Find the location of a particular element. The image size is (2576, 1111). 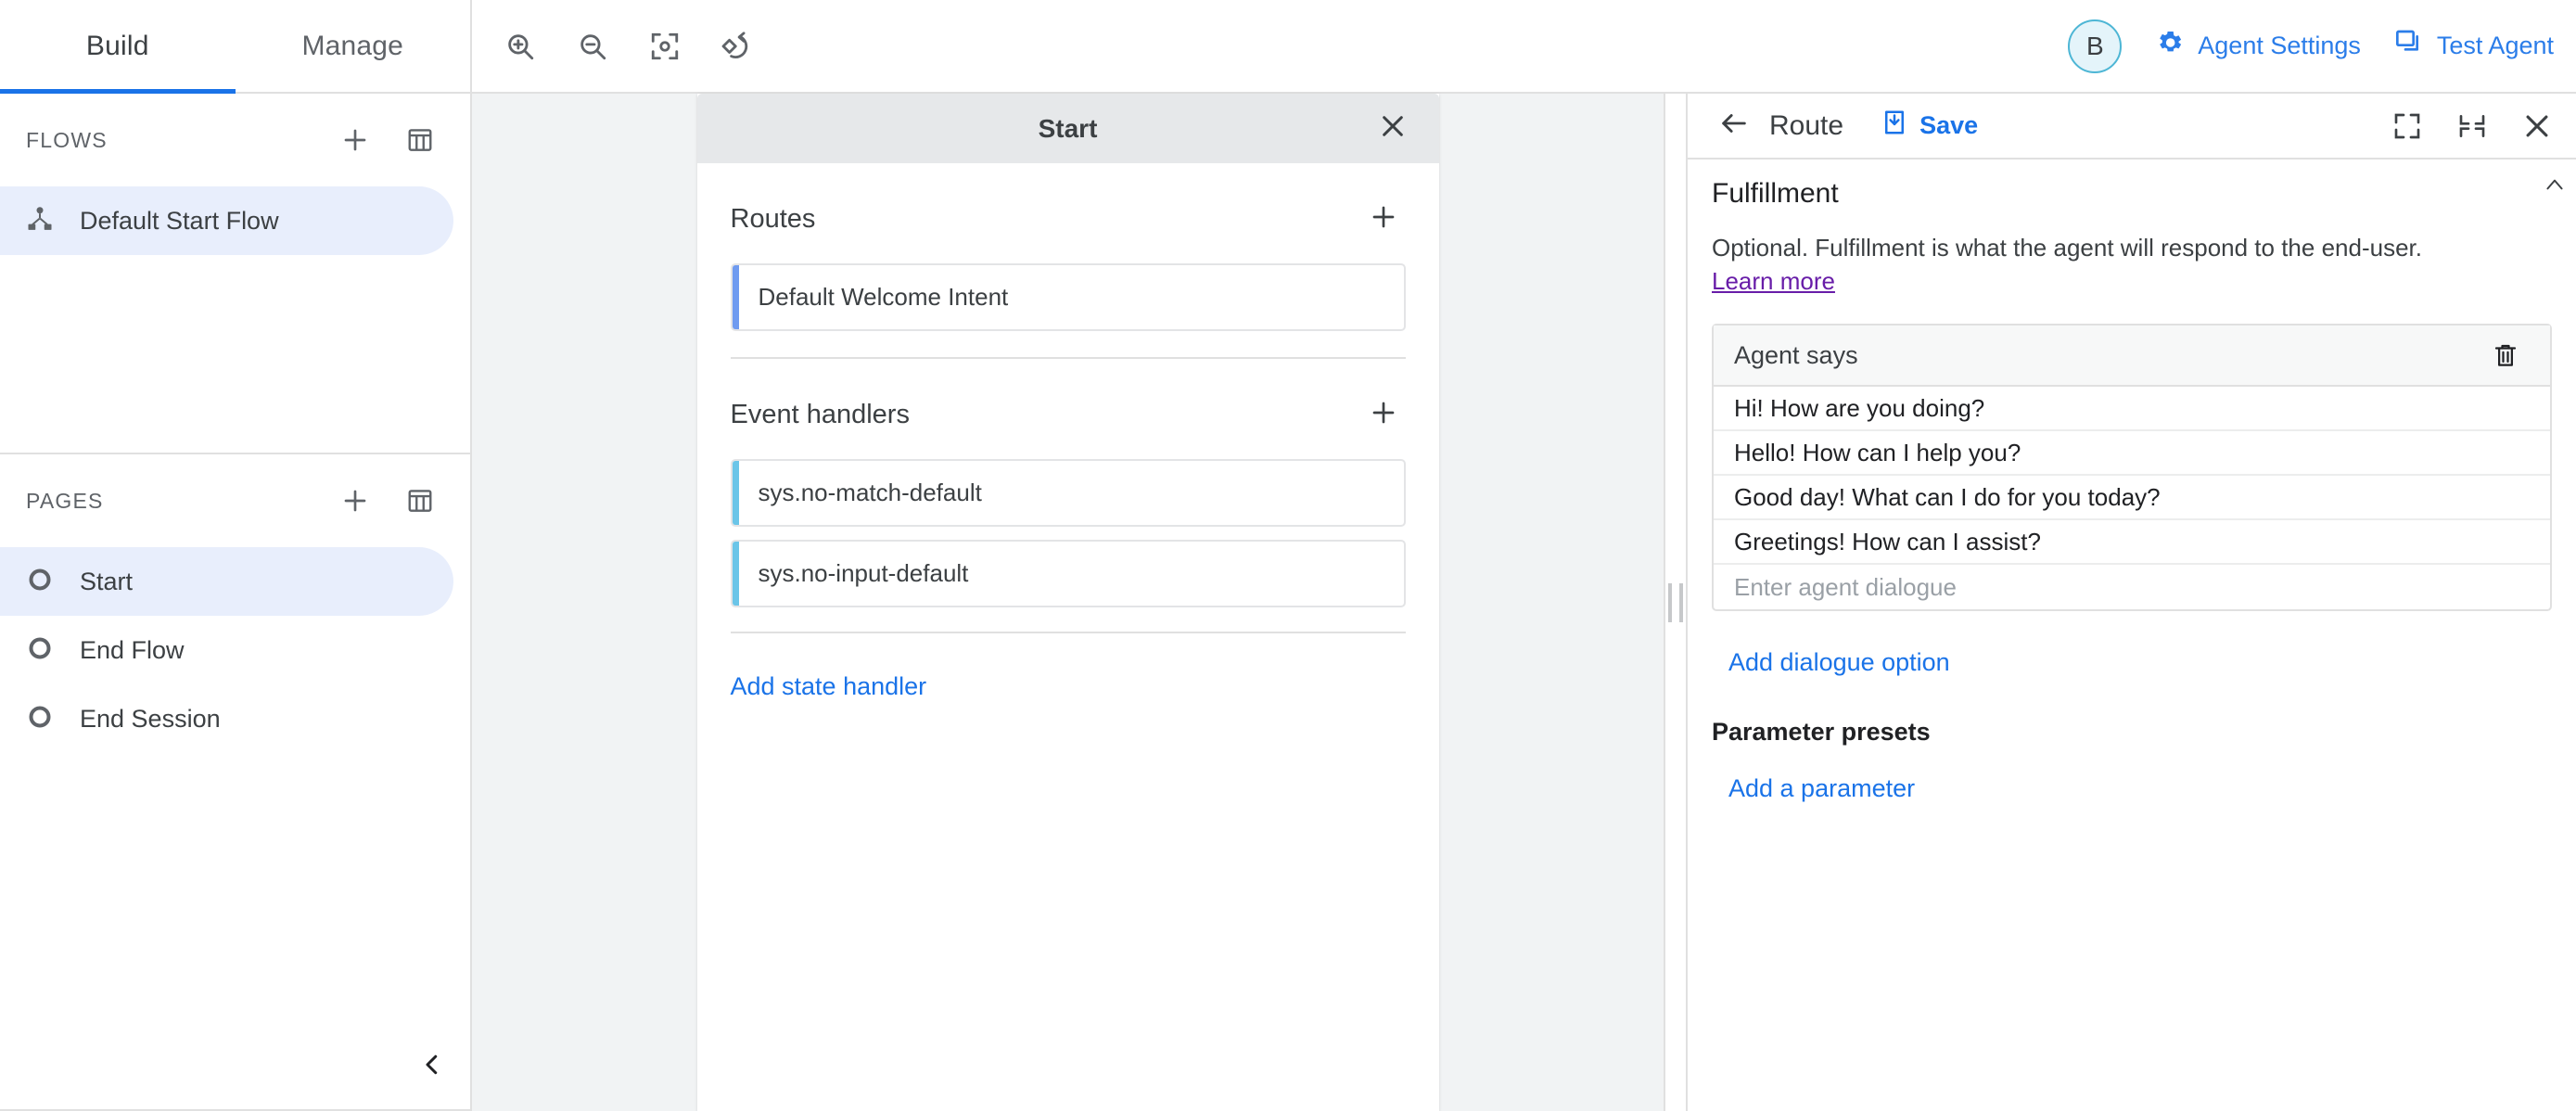

zoom-out-icon is located at coordinates (592, 46).